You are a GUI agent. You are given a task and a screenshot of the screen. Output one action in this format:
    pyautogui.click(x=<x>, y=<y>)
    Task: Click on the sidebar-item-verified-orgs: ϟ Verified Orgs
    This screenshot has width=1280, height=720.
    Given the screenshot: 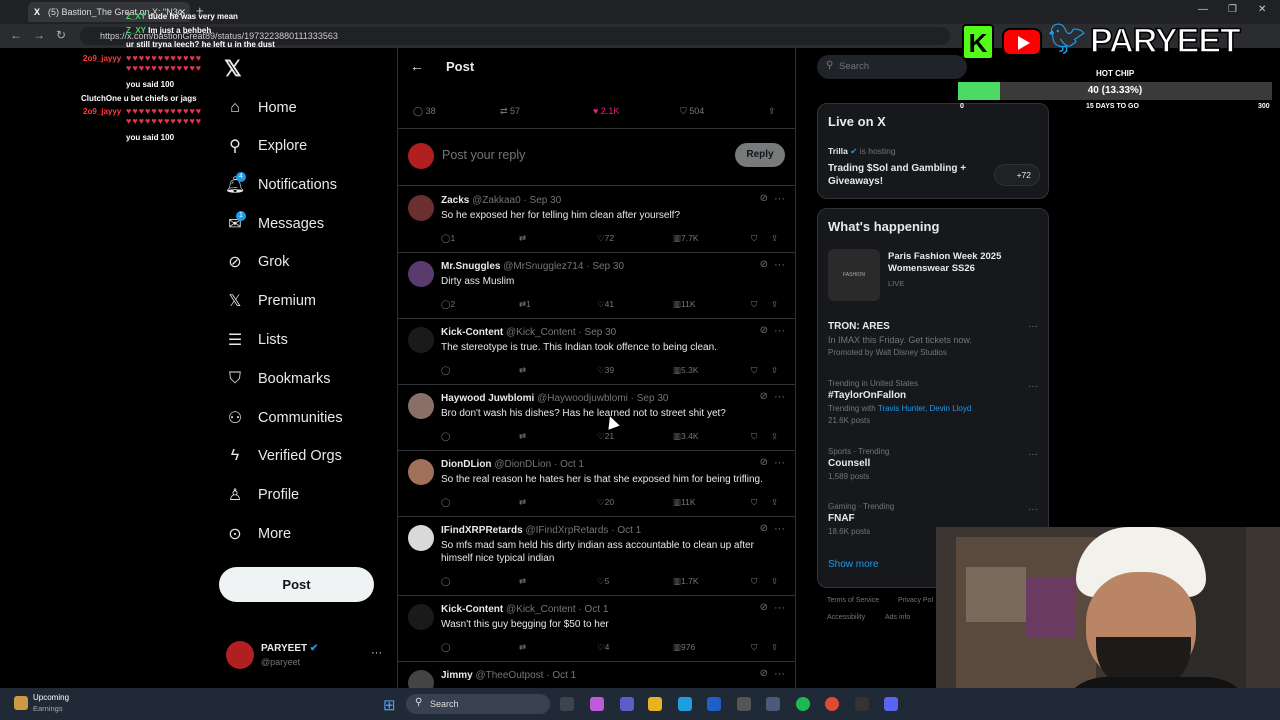 What is the action you would take?
    pyautogui.click(x=284, y=456)
    